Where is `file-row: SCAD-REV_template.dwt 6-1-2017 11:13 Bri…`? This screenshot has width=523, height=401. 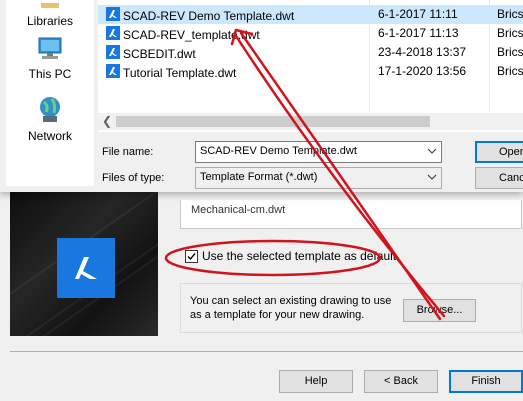 file-row: SCAD-REV_template.dwt 6-1-2017 11:13 Bri… is located at coordinates (310, 33).